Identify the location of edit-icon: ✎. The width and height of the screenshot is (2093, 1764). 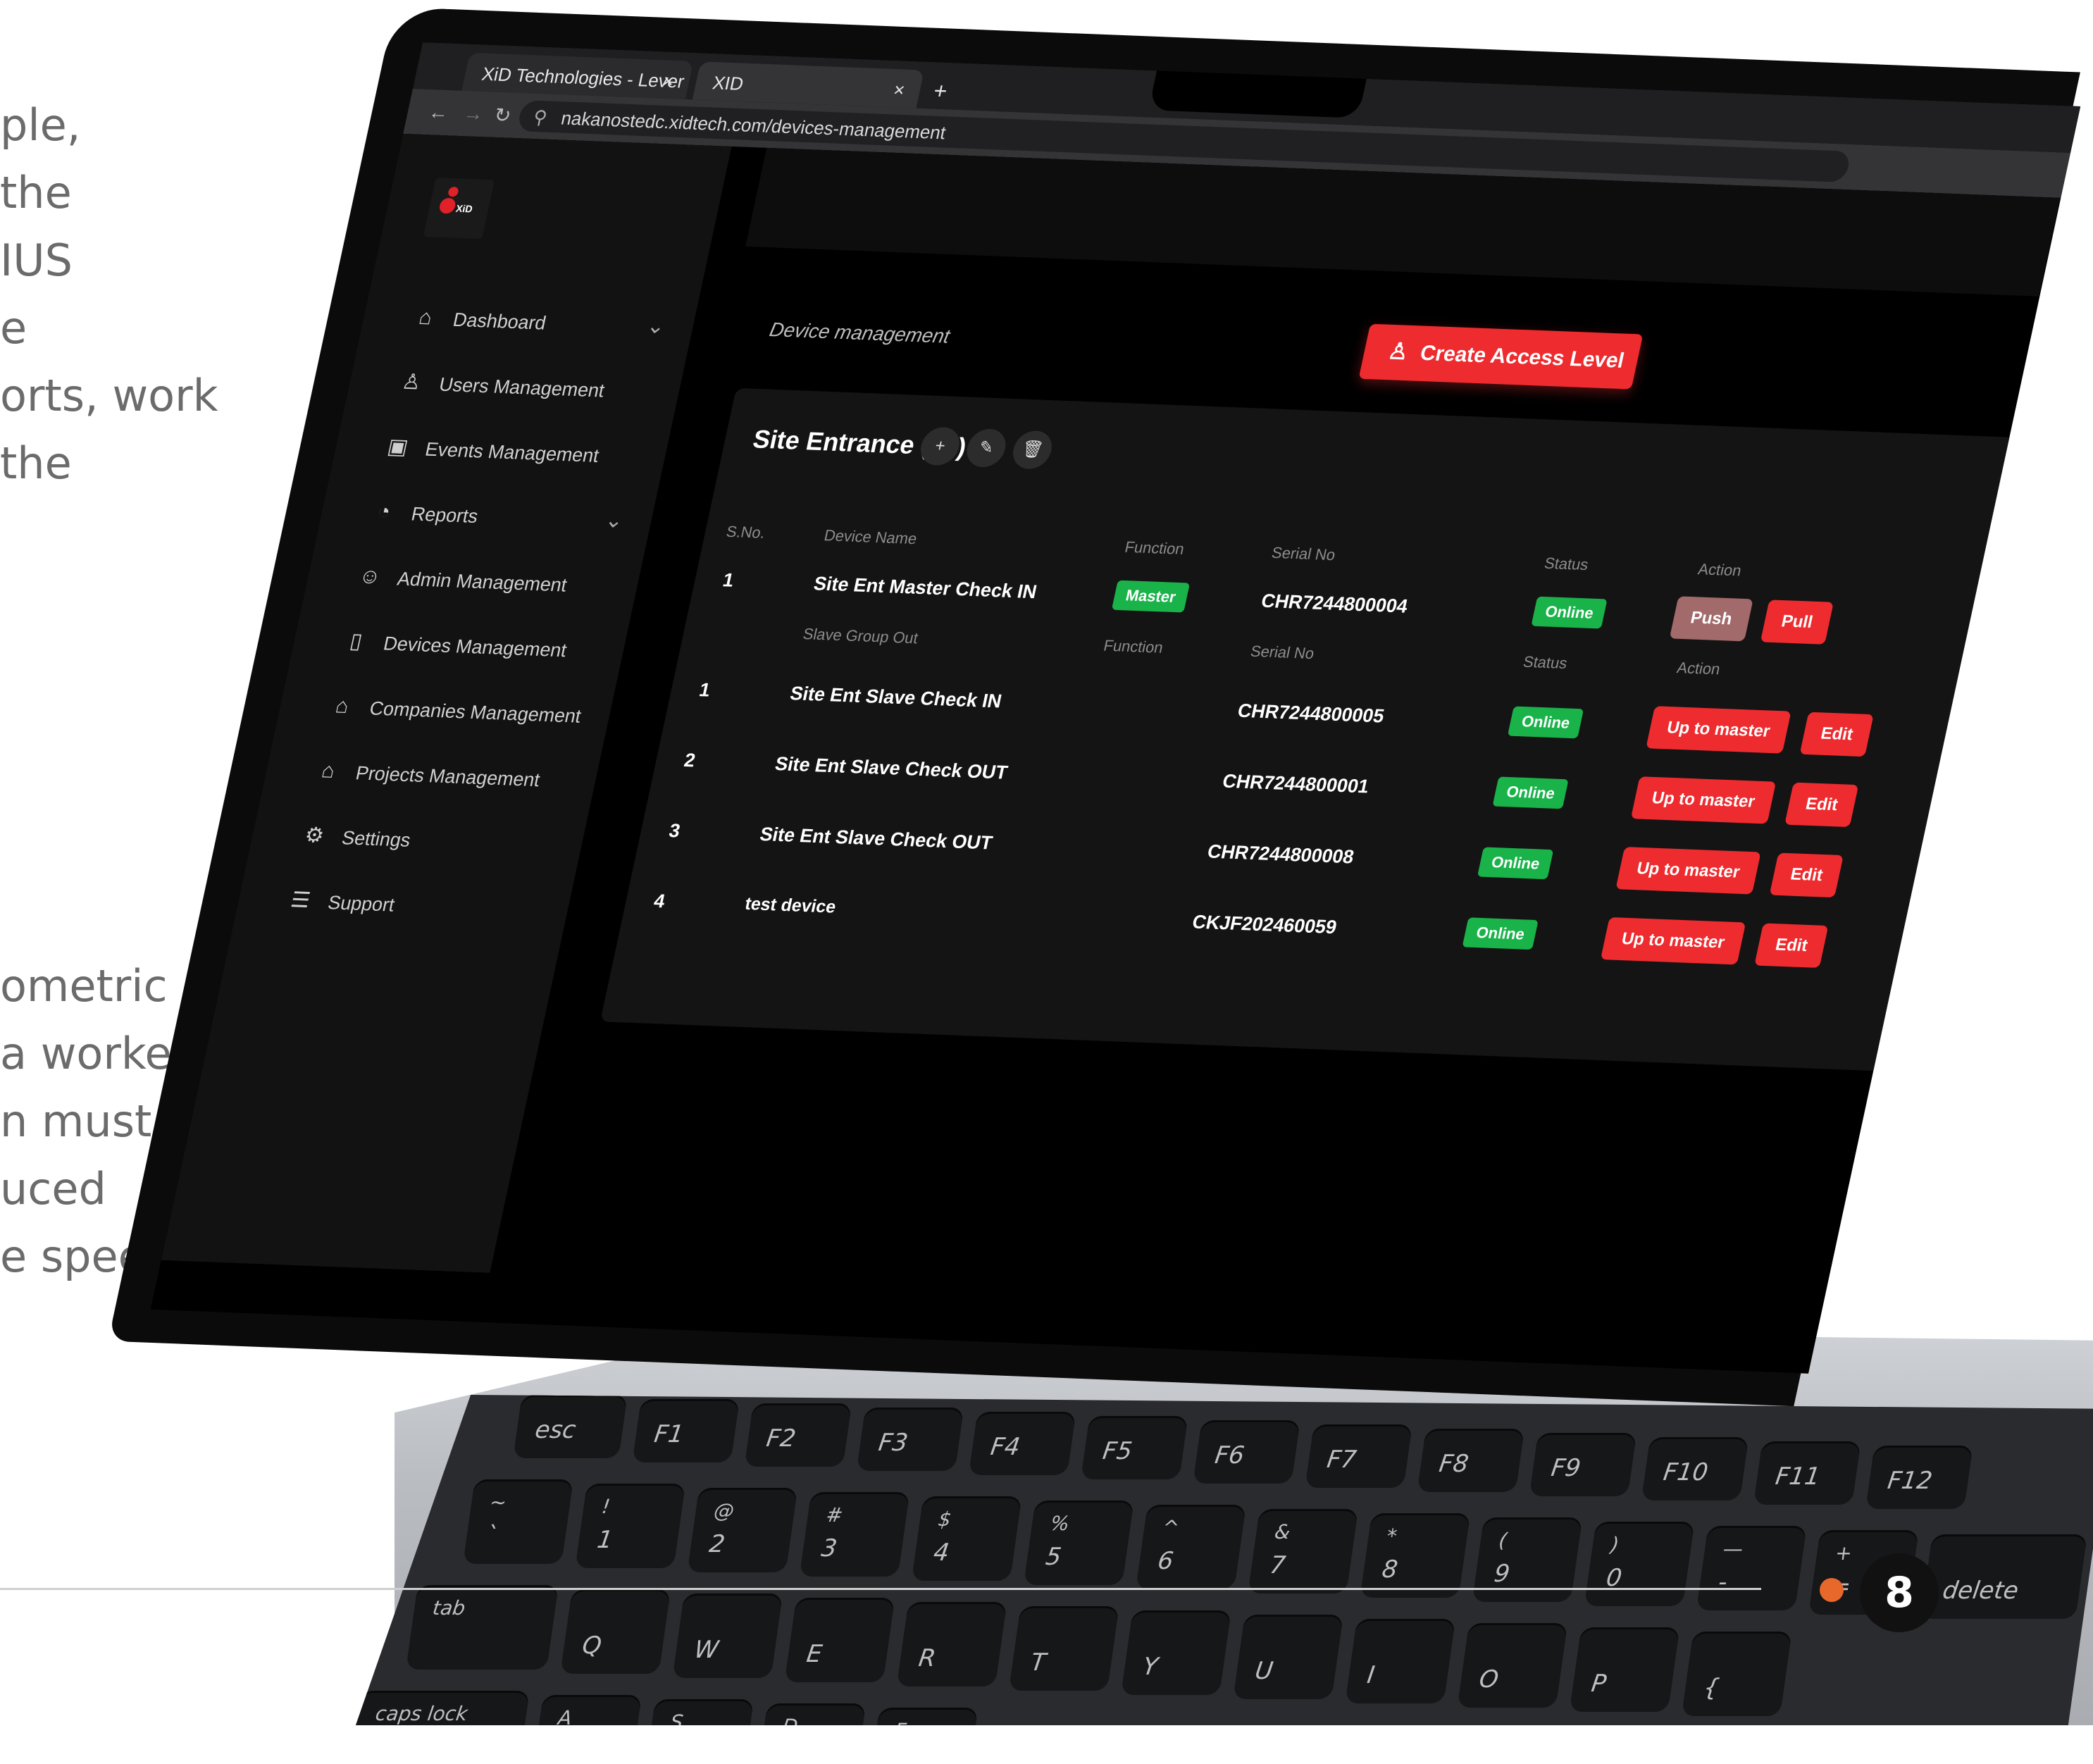
(987, 448).